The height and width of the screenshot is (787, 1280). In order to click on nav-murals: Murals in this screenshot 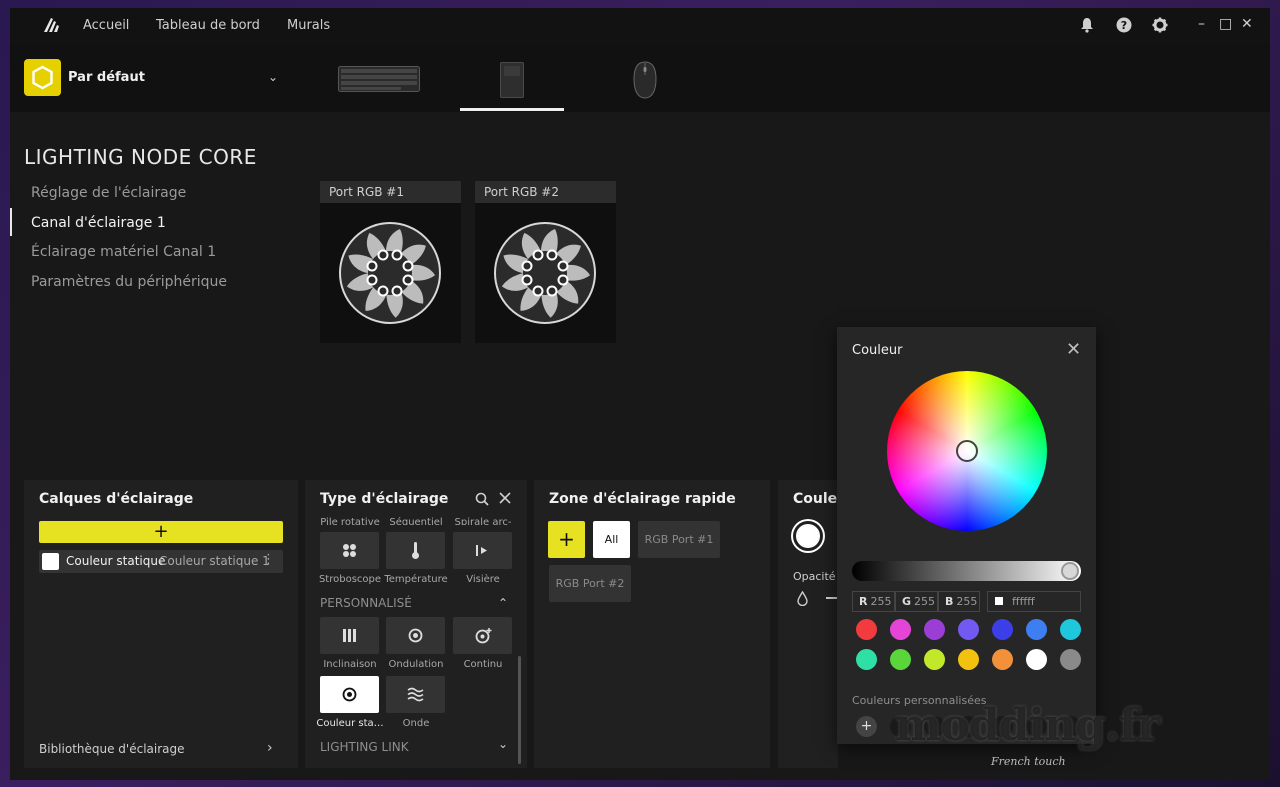, I will do `click(308, 25)`.